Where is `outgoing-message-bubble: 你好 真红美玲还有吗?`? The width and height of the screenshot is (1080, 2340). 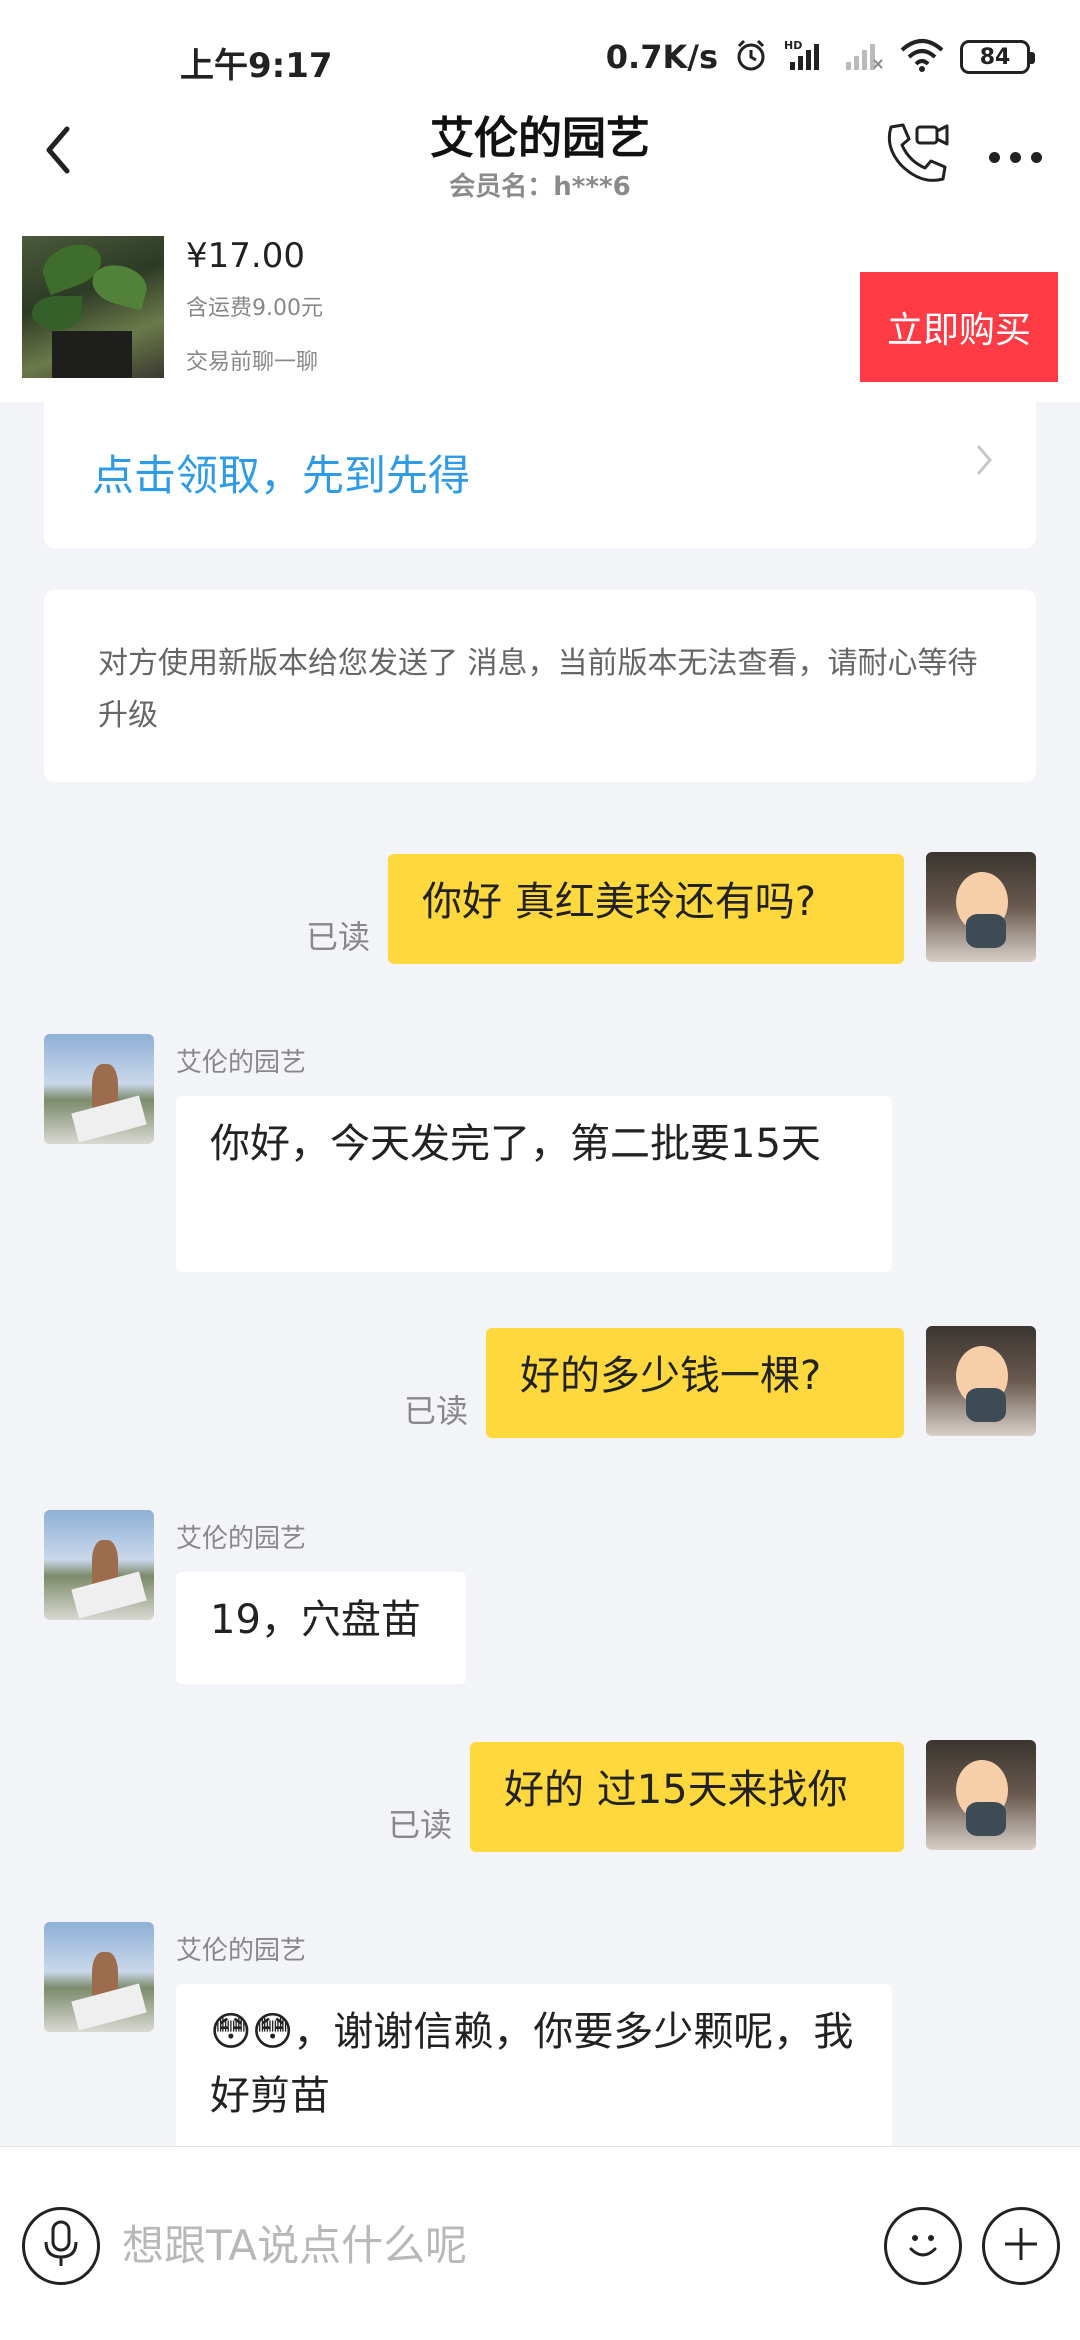 outgoing-message-bubble: 你好 真红美玲还有吗? is located at coordinates (646, 909).